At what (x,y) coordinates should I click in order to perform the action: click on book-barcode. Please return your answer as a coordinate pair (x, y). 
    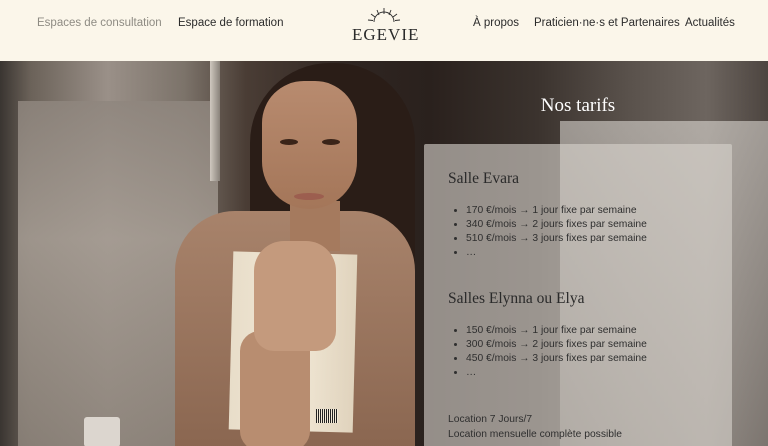
    Looking at the image, I should click on (327, 416).